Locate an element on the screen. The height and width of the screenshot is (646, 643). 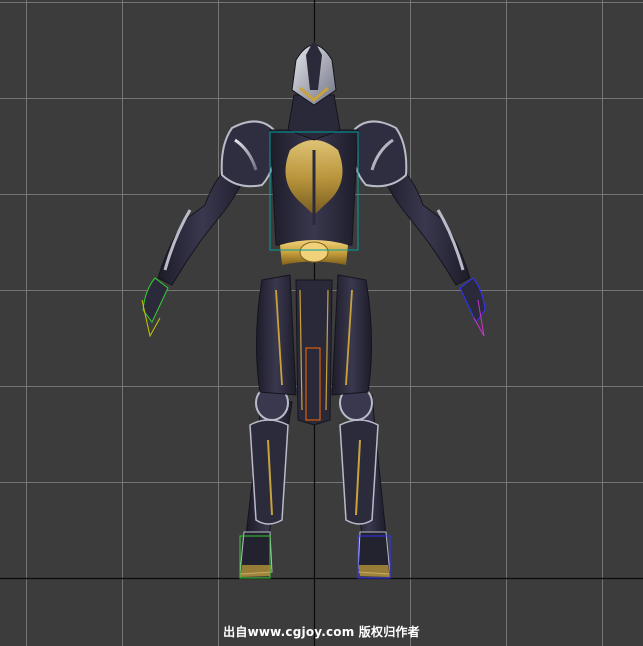
boots is located at coordinates (315, 554).